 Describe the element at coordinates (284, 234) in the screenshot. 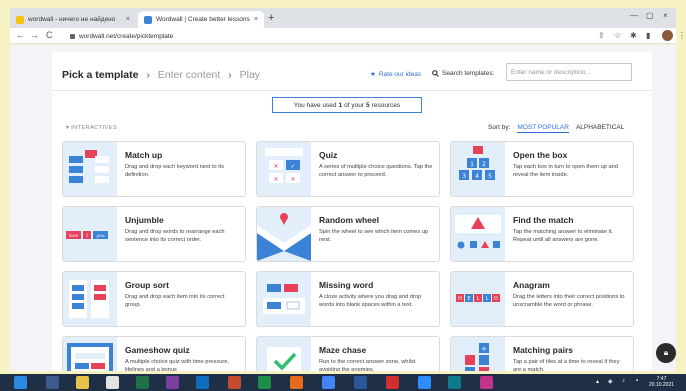

I see `random-wheel-thumbnail` at that location.